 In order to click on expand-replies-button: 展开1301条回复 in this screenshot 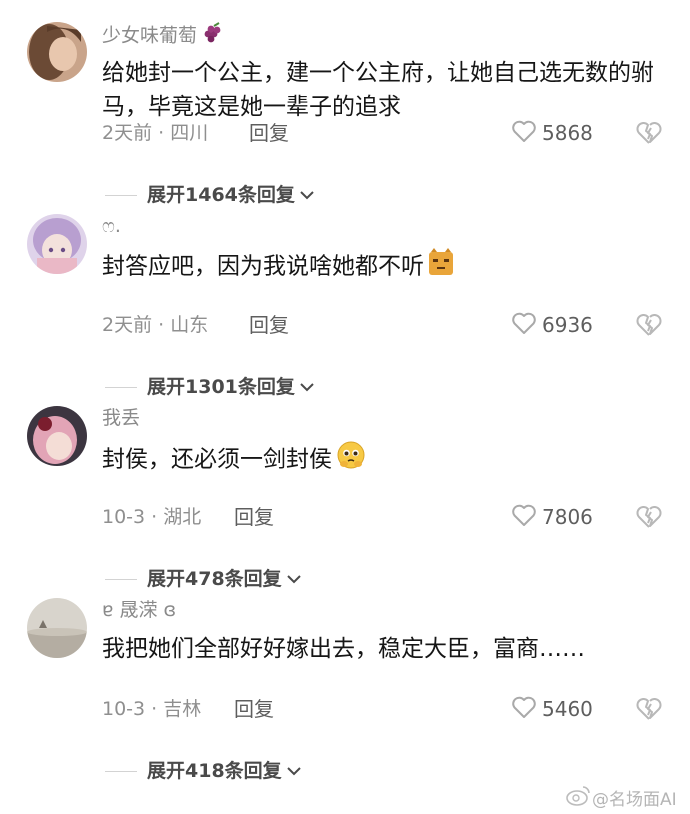, I will do `click(210, 387)`.